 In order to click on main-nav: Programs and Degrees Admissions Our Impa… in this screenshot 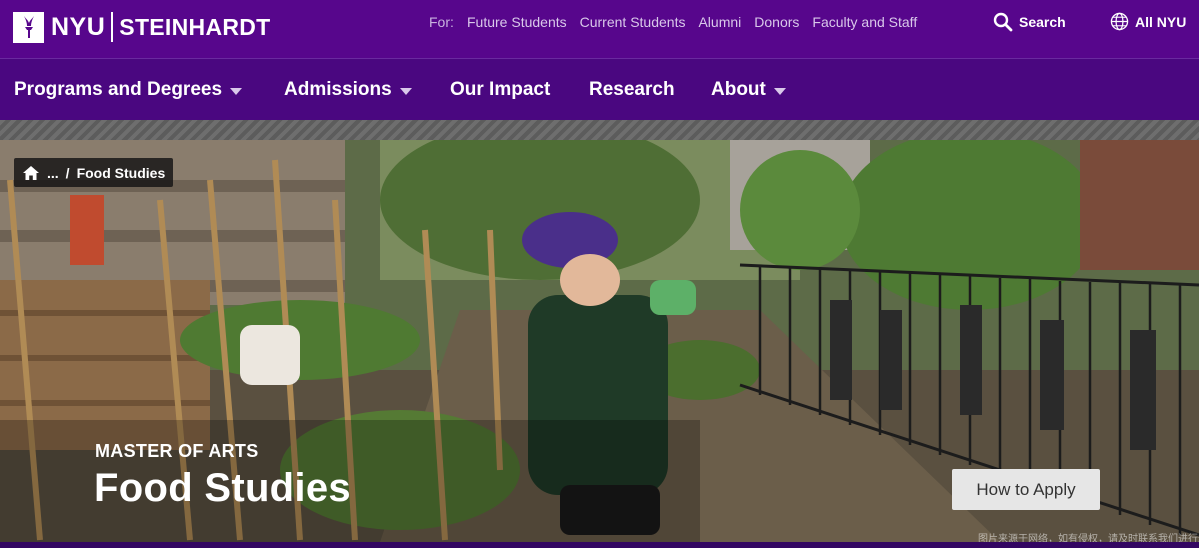, I will do `click(599, 89)`.